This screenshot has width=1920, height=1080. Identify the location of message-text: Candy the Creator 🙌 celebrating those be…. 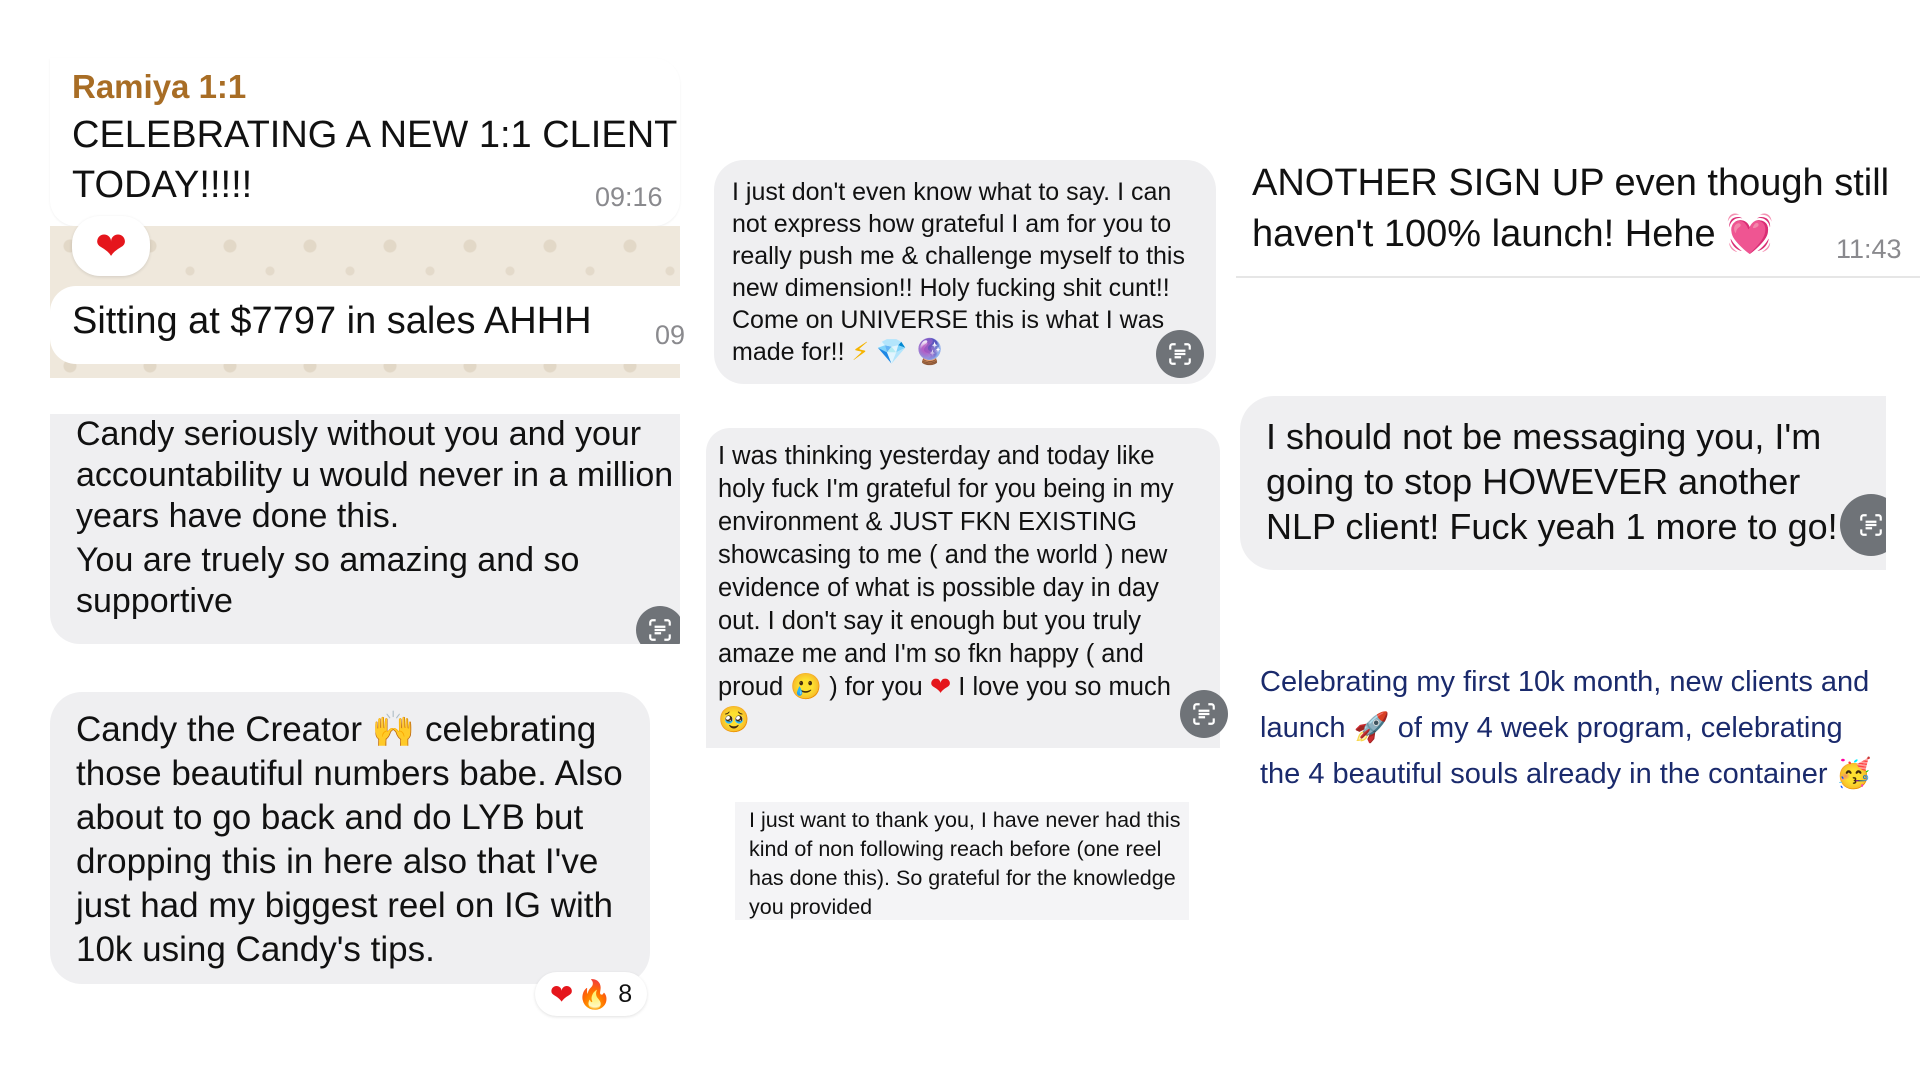
(358, 840).